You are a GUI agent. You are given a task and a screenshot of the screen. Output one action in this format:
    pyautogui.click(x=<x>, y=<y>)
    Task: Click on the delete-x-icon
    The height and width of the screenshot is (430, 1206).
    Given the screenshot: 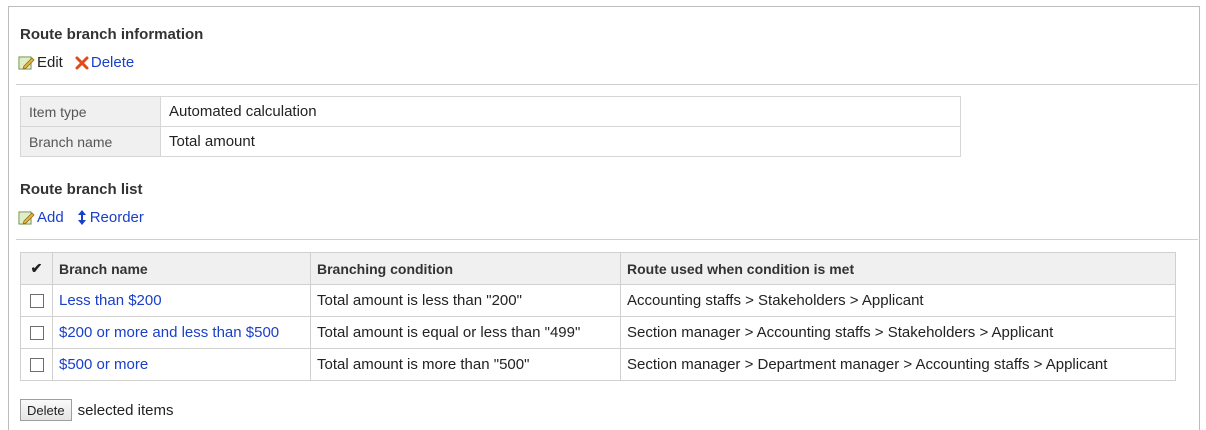 What is the action you would take?
    pyautogui.click(x=82, y=63)
    